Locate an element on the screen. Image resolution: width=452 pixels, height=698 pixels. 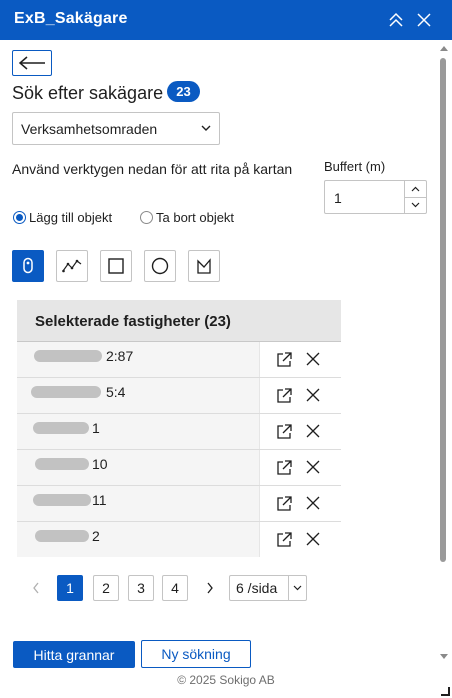
result-count-badge: 23 is located at coordinates (183, 91).